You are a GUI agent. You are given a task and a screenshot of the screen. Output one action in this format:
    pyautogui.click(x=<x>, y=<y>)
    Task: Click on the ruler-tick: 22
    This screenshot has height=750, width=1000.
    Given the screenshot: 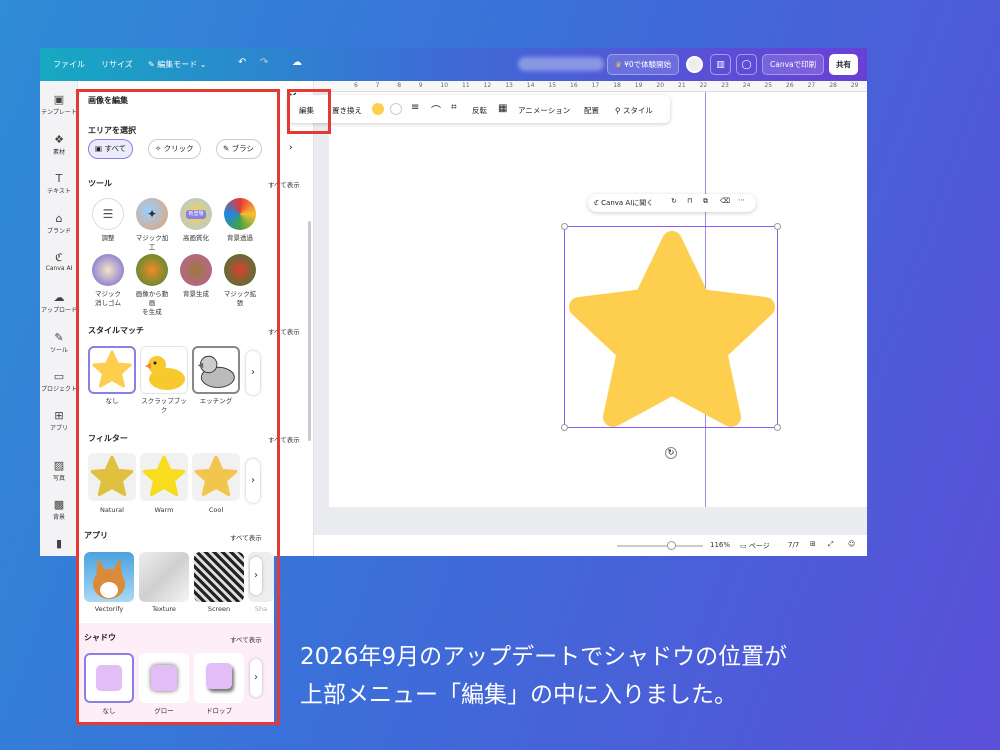 What is the action you would take?
    pyautogui.click(x=703, y=85)
    